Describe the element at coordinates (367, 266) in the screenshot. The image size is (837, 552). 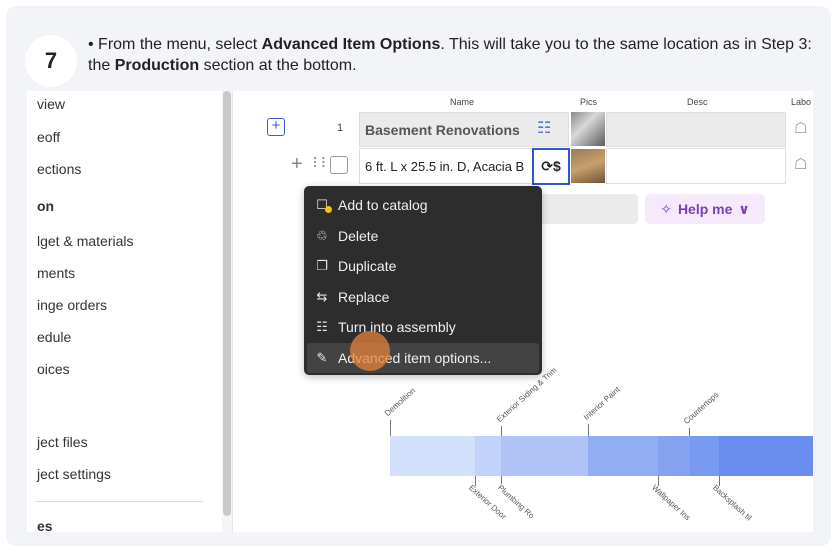
I see `menu-item-label: Duplicate` at that location.